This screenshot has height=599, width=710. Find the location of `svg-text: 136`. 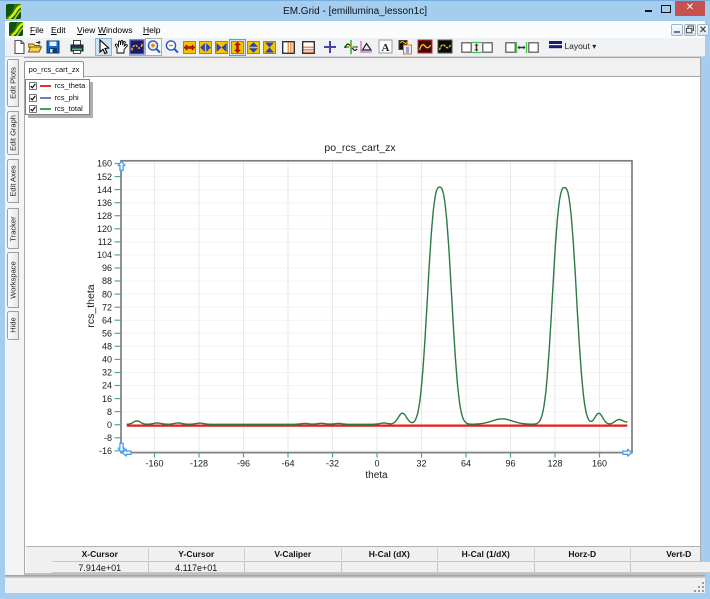

svg-text: 136 is located at coordinates (104, 203).